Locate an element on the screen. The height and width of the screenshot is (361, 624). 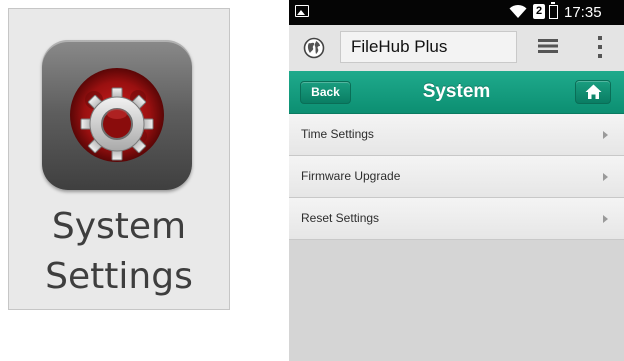
home-icon is located at coordinates (593, 91).